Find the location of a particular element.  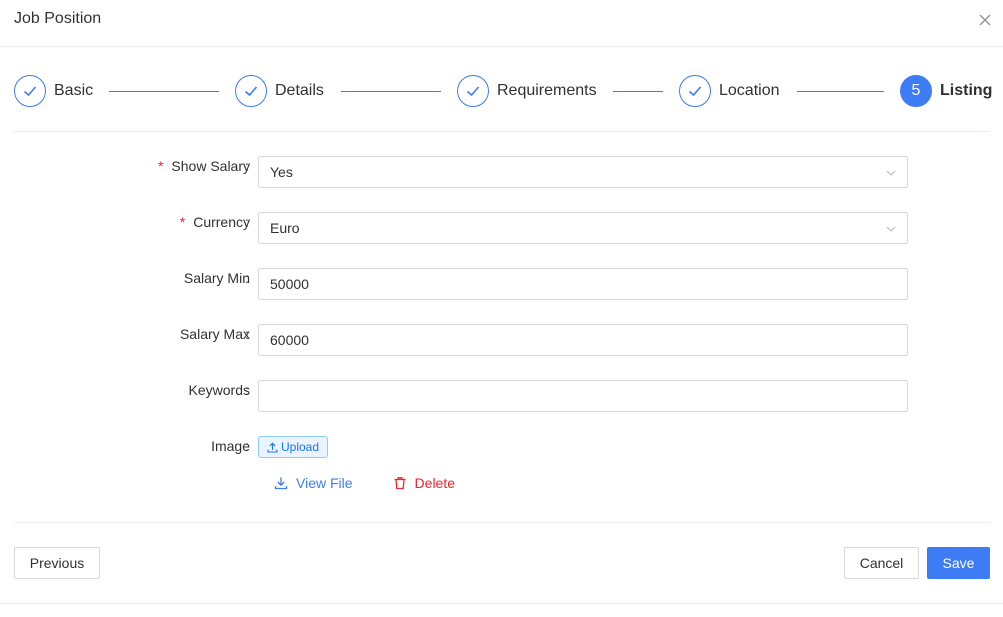

step-label: Details is located at coordinates (299, 90).